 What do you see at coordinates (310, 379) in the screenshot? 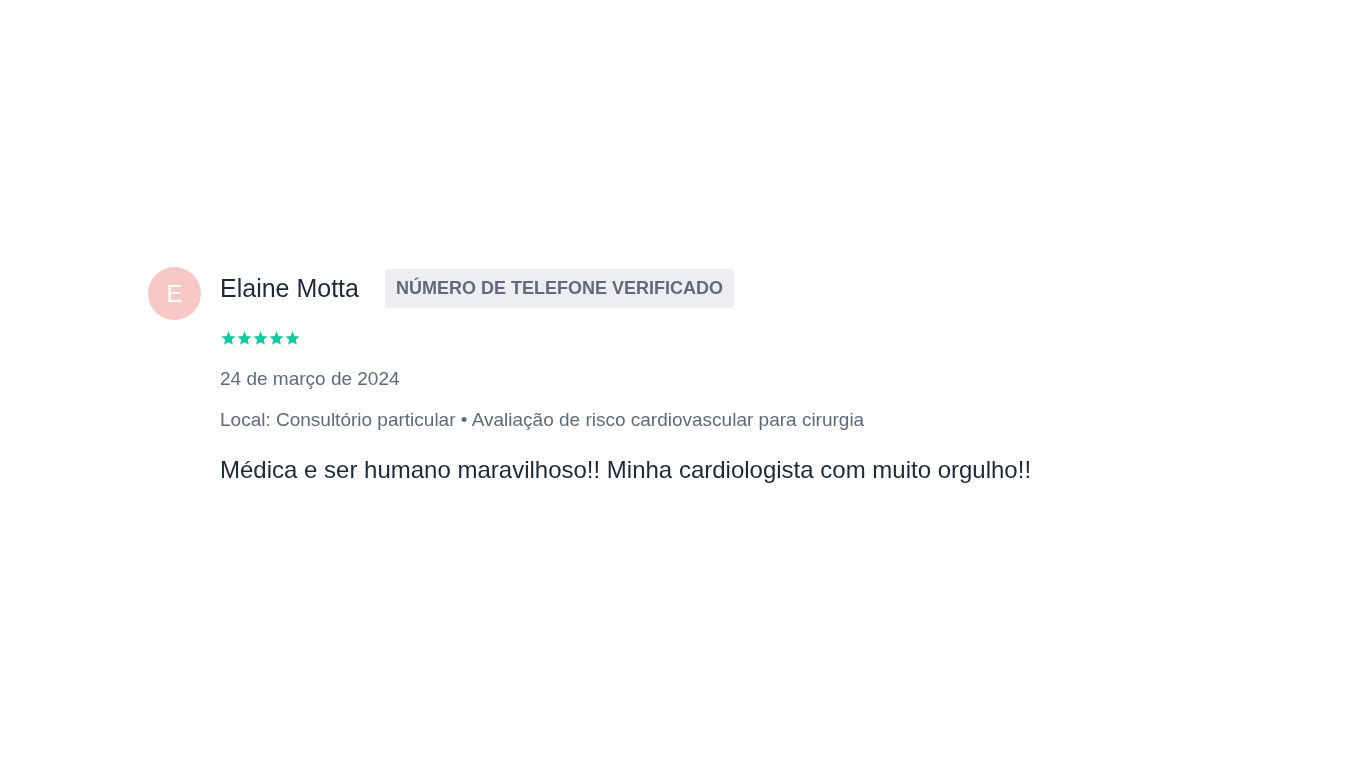
I see `review-date: 24 de março de 2024` at bounding box center [310, 379].